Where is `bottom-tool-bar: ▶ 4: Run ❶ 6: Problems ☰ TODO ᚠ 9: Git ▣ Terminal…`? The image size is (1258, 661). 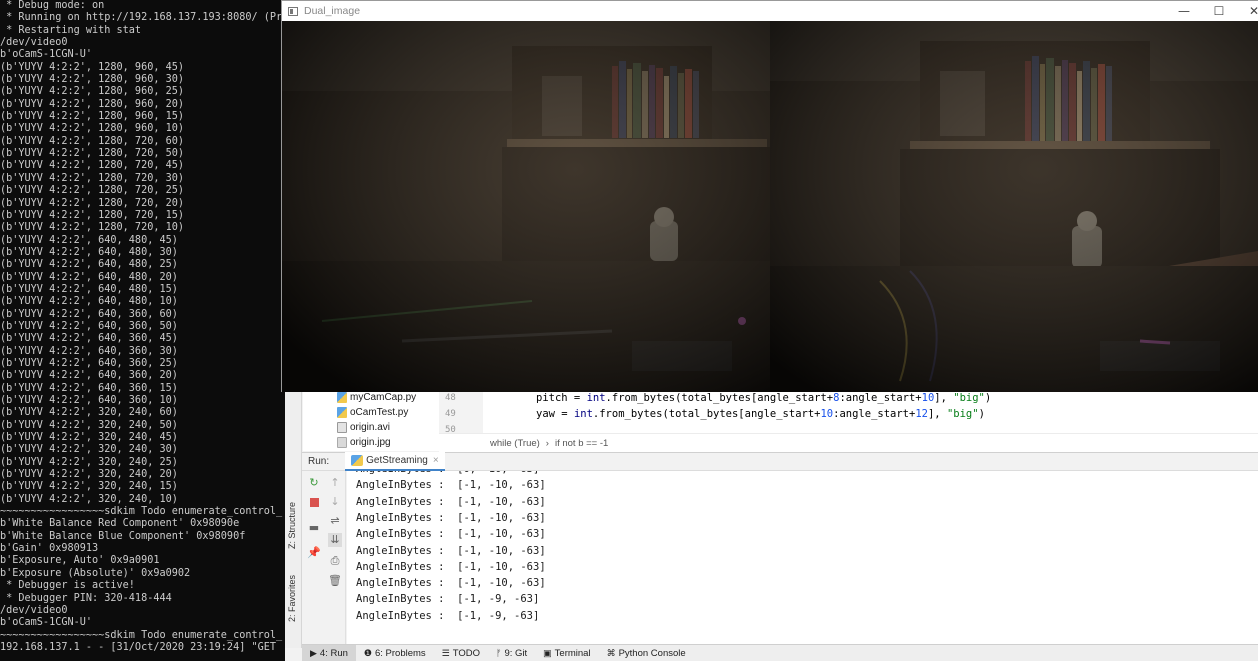 bottom-tool-bar: ▶ 4: Run ❶ 6: Problems ☰ TODO ᚠ 9: Git ▣ Terminal… is located at coordinates (780, 652).